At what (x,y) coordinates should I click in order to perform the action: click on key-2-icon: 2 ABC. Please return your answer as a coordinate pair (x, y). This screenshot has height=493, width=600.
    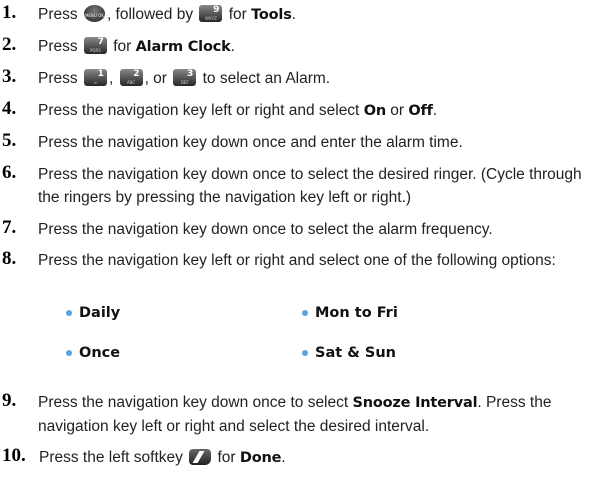
    Looking at the image, I should click on (131, 77).